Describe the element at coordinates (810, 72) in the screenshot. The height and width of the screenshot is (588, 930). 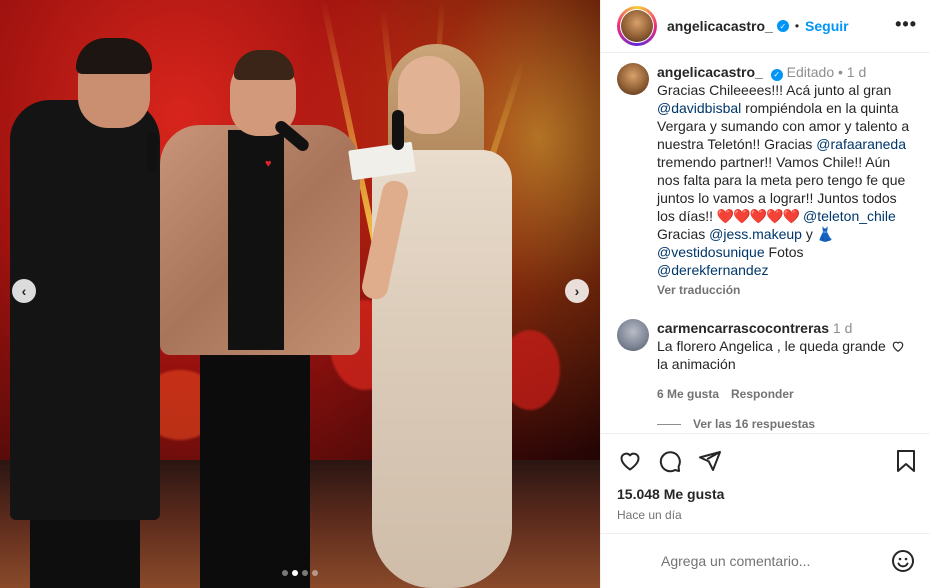
I see `edited-label: Editado` at that location.